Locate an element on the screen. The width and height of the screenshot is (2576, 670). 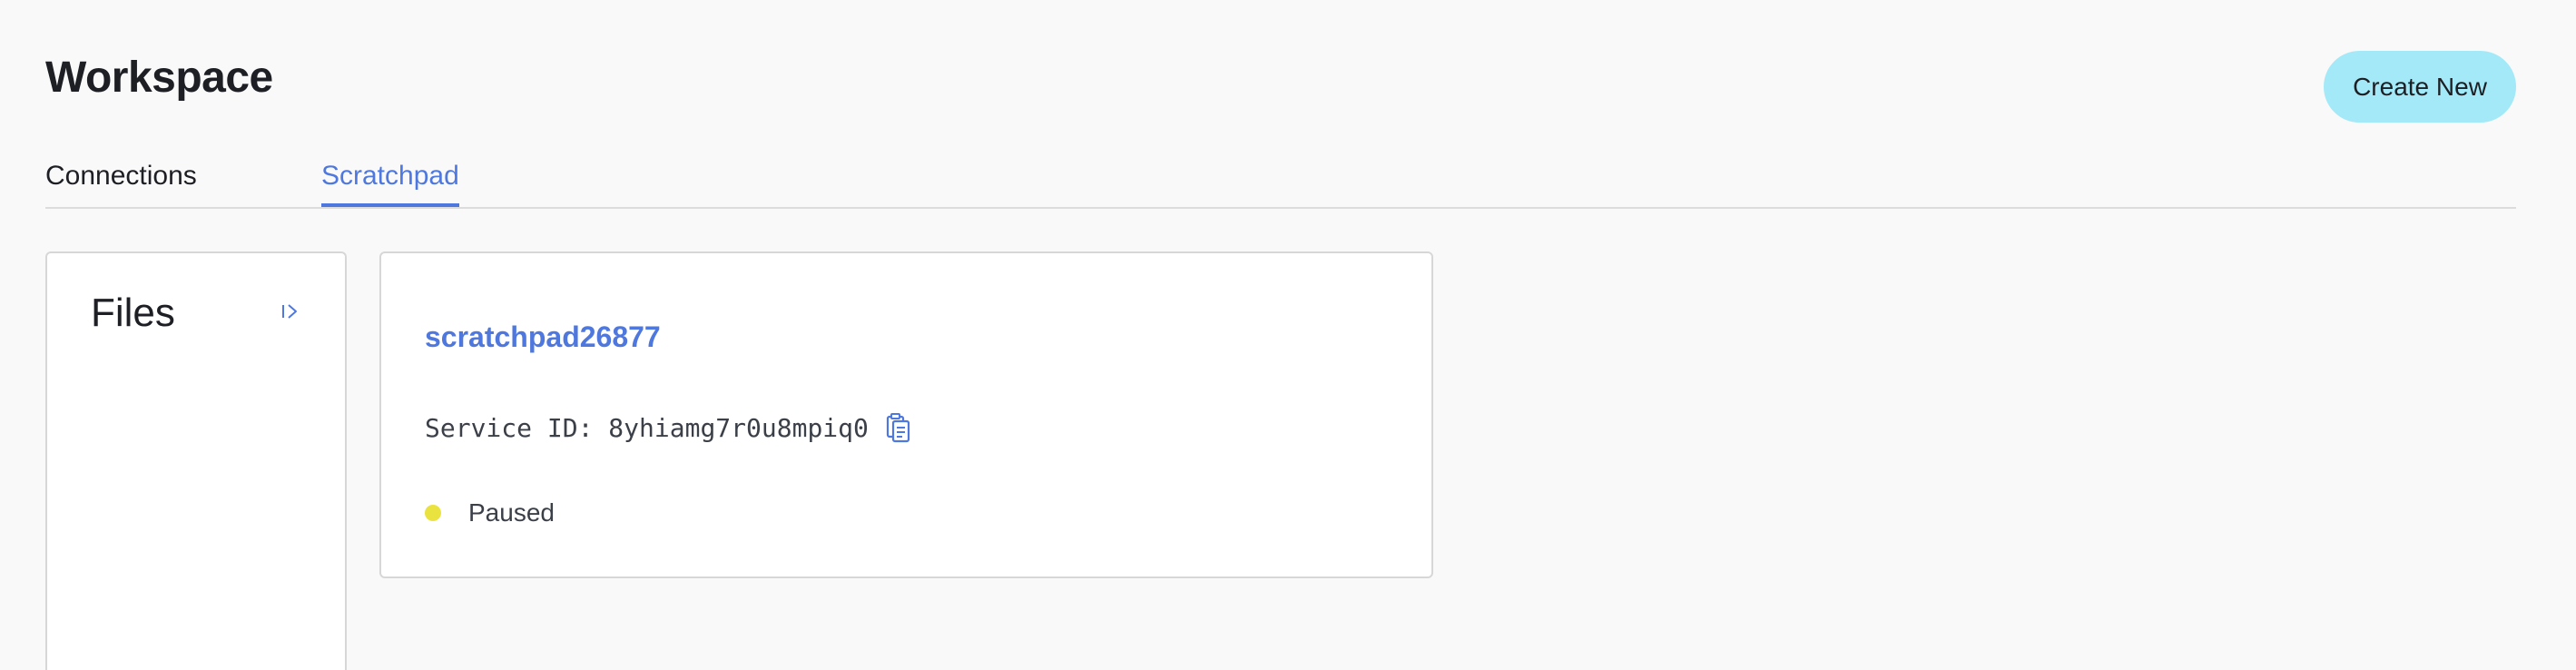
tab-connections: Connections is located at coordinates (121, 181).